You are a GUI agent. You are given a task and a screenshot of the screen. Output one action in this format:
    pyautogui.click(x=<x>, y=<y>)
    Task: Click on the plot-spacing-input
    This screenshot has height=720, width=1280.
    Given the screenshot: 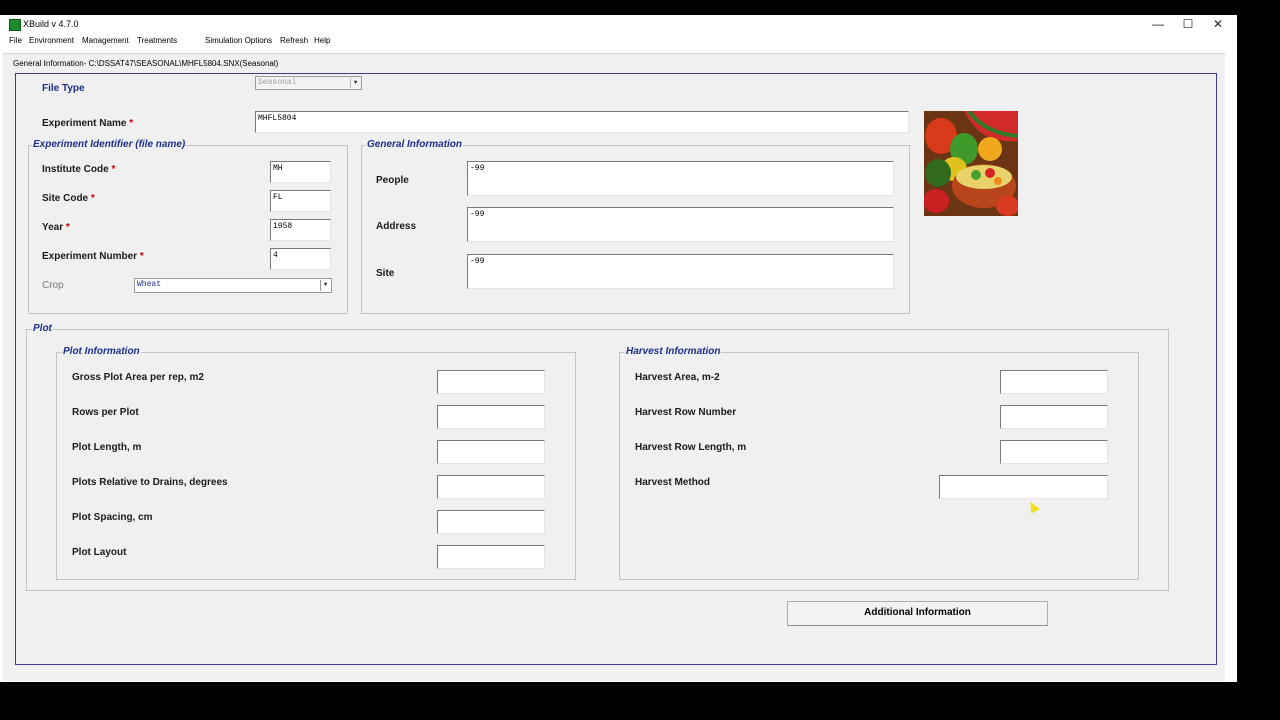 What is the action you would take?
    pyautogui.click(x=491, y=522)
    